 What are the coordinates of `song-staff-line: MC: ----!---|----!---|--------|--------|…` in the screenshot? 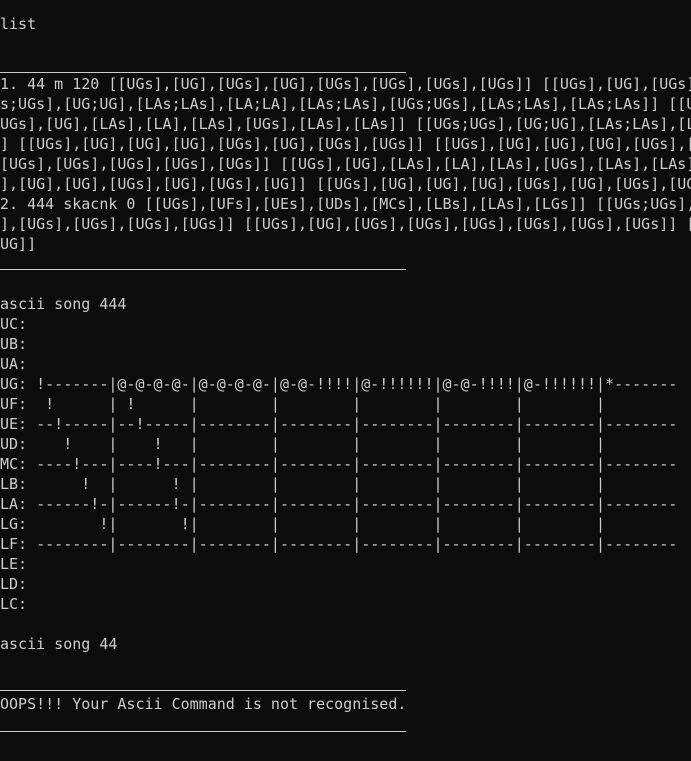 It's located at (339, 464).